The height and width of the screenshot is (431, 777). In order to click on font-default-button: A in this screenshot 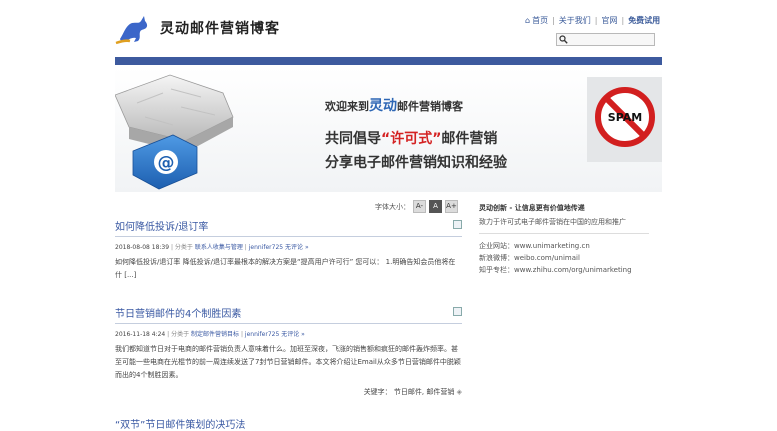, I will do `click(435, 206)`.